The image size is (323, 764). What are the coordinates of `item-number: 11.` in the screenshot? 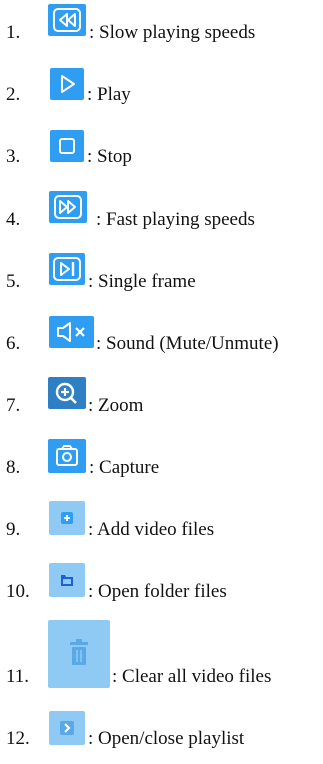 It's located at (18, 676).